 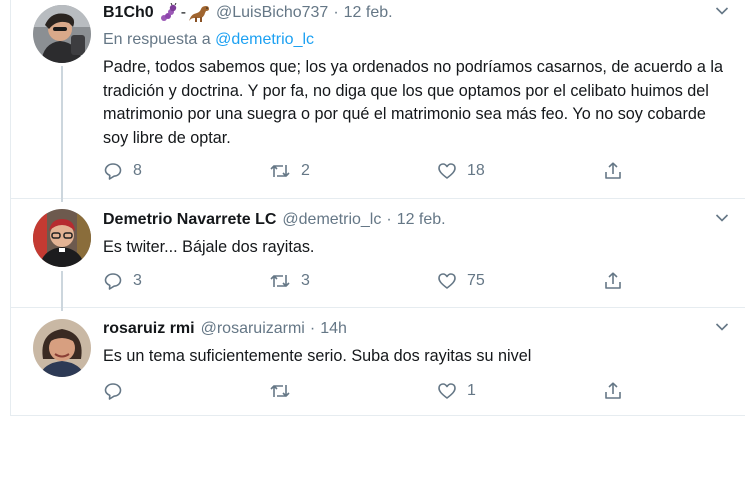 I want to click on user-handle: @rosaruizarmi, so click(x=253, y=329).